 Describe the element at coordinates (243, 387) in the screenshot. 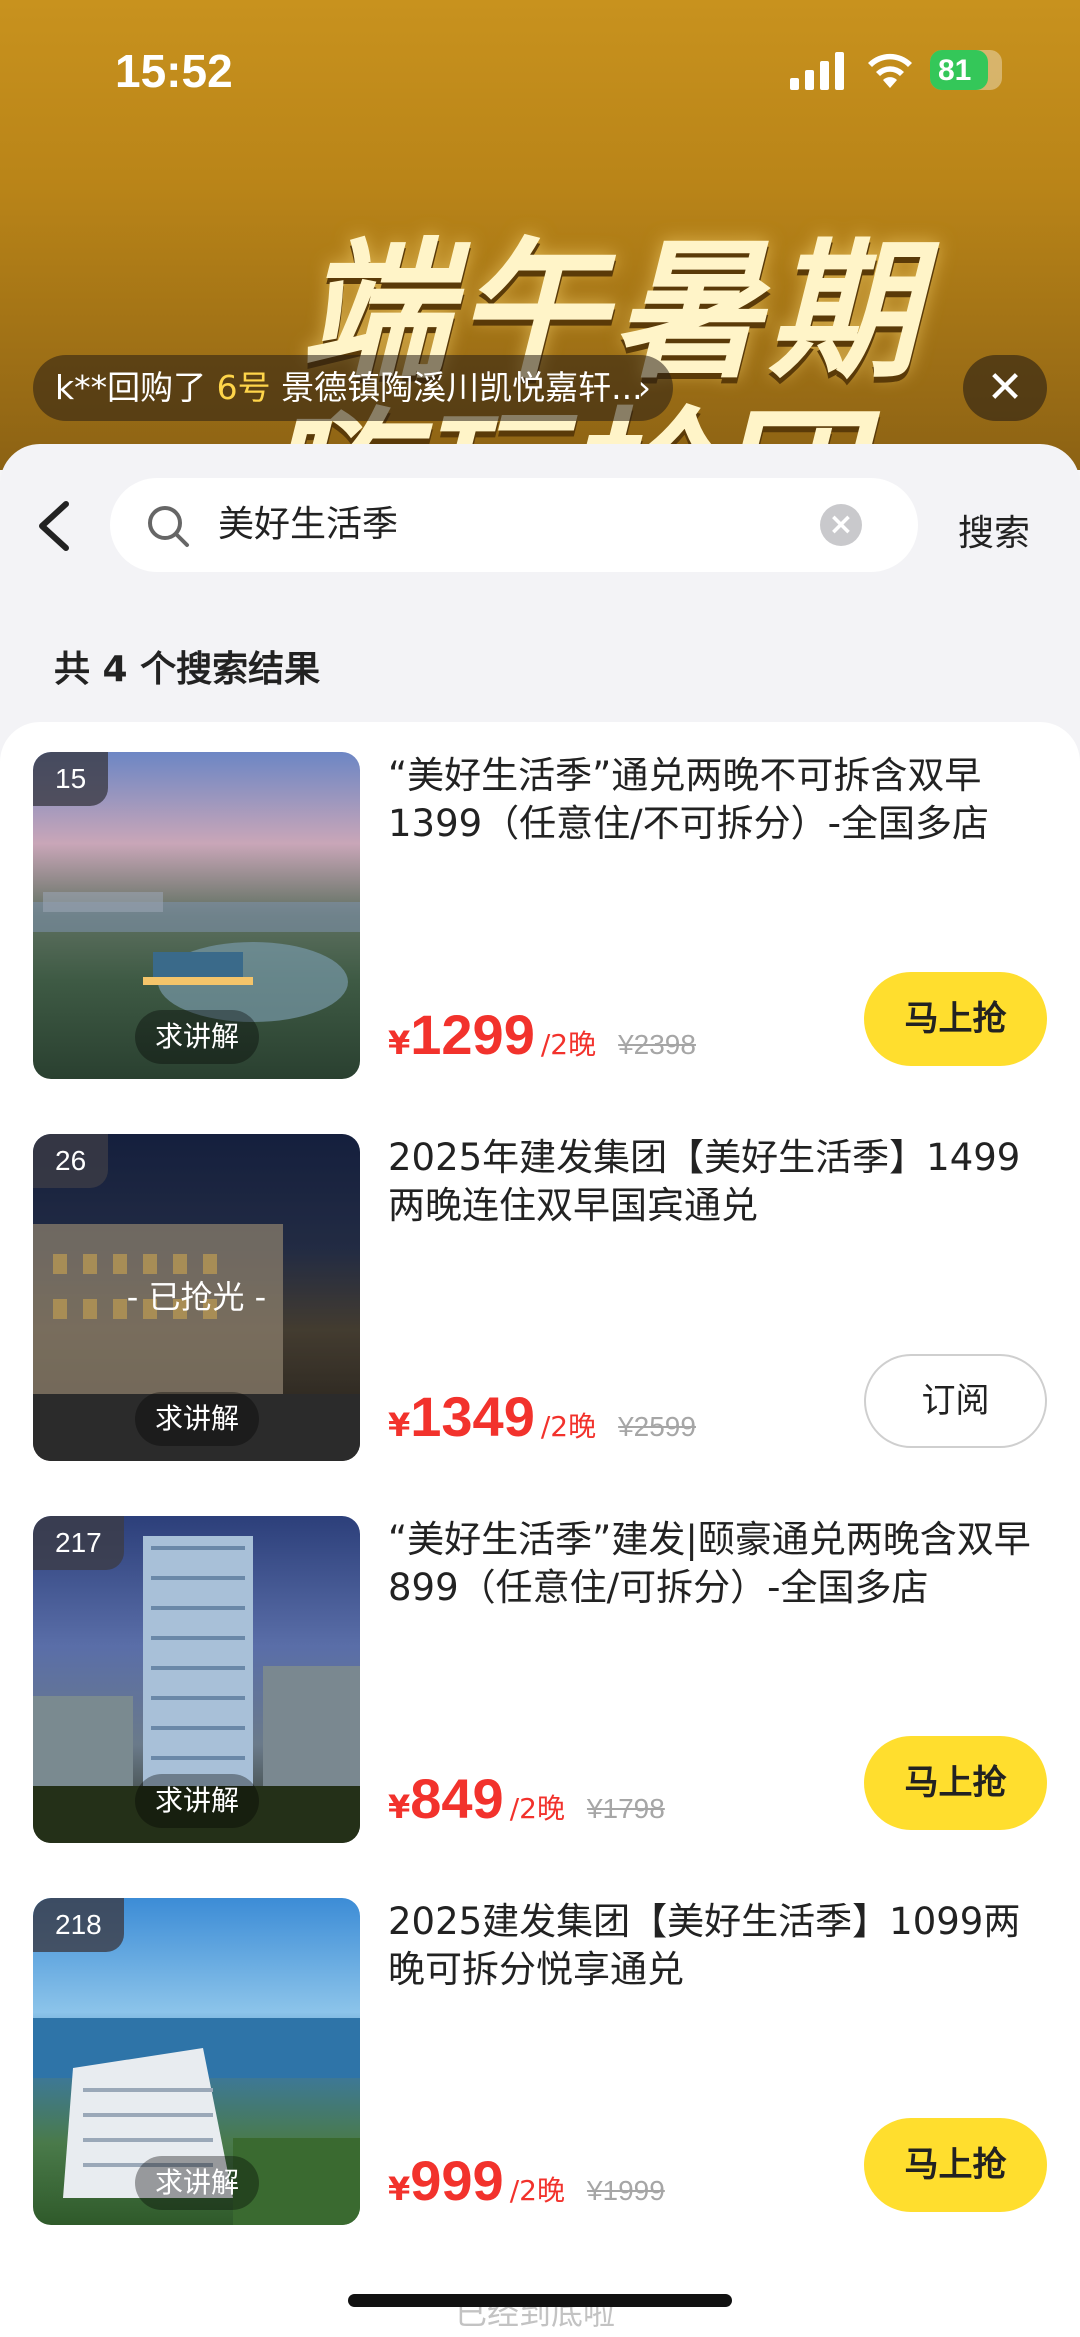

I see `ticker-highlight: 6号` at that location.